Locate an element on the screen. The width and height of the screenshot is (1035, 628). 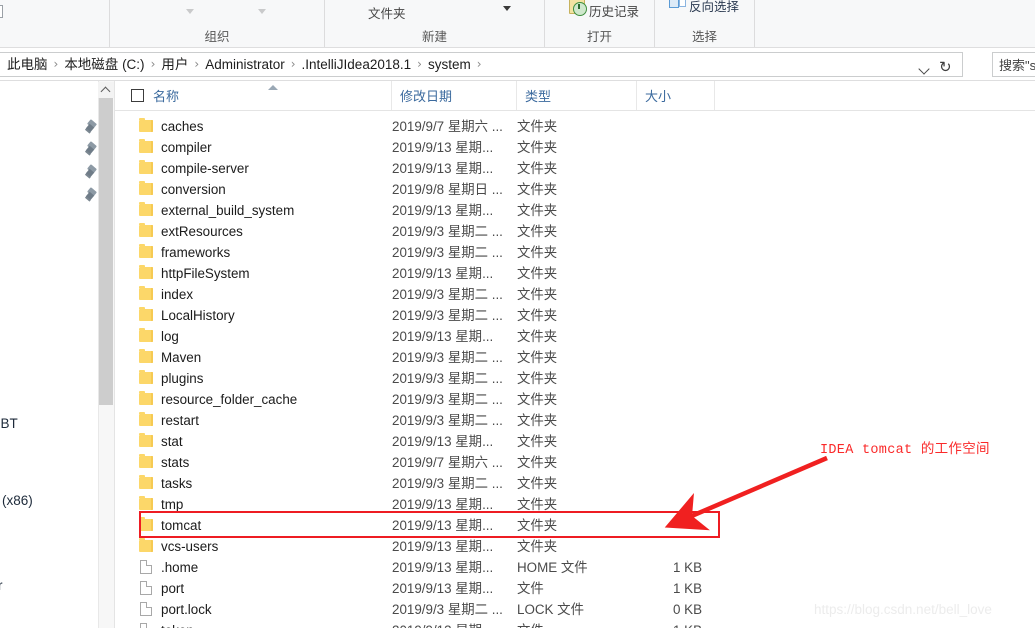
refresh-icon: ↻ is located at coordinates (946, 67).